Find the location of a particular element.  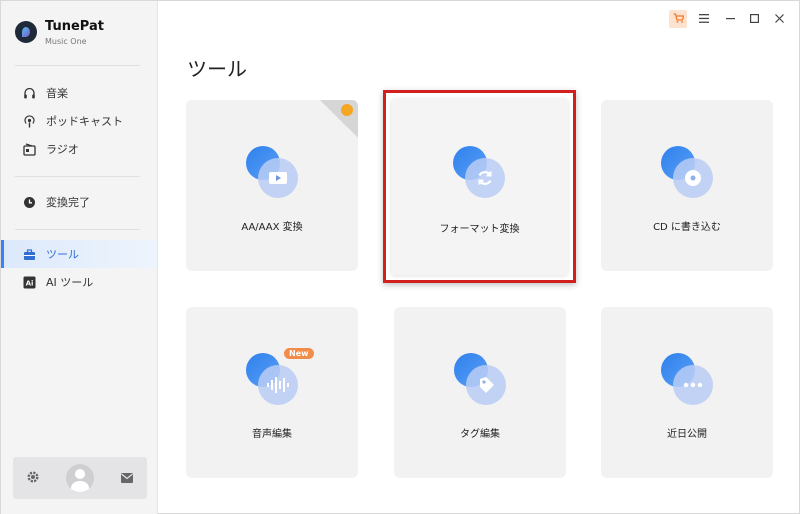

sidebar-item-radio: ラジオ is located at coordinates (79, 149).